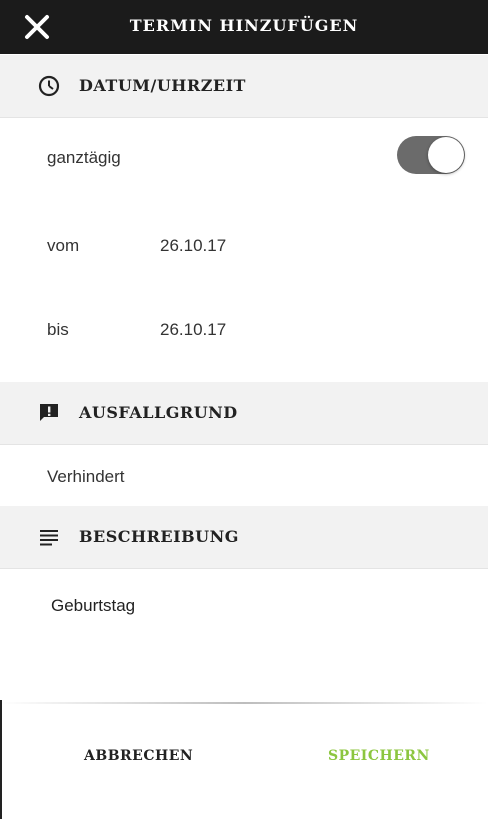 The width and height of the screenshot is (491, 819). What do you see at coordinates (49, 86) in the screenshot?
I see `clock-icon` at bounding box center [49, 86].